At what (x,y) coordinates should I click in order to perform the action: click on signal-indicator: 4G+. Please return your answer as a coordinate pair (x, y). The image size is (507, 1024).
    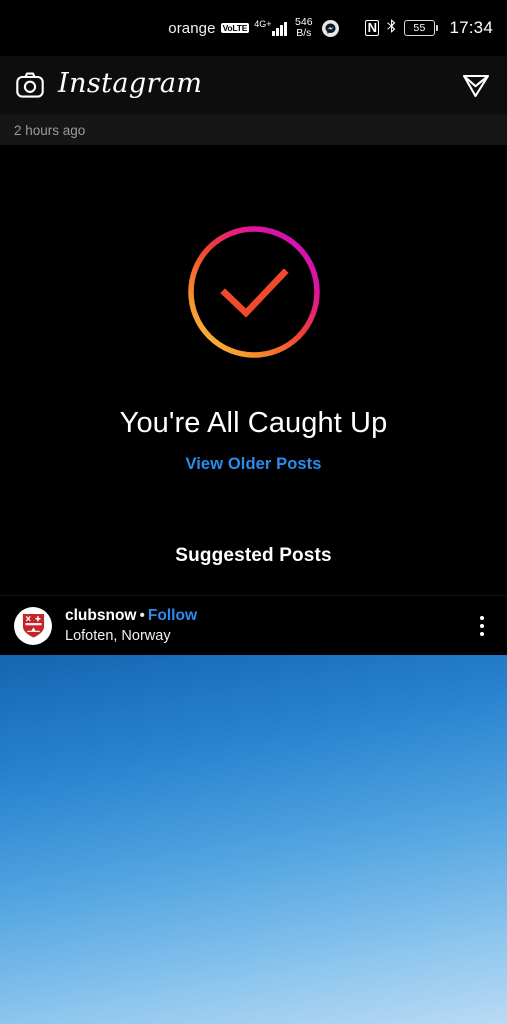
    Looking at the image, I should click on (271, 27).